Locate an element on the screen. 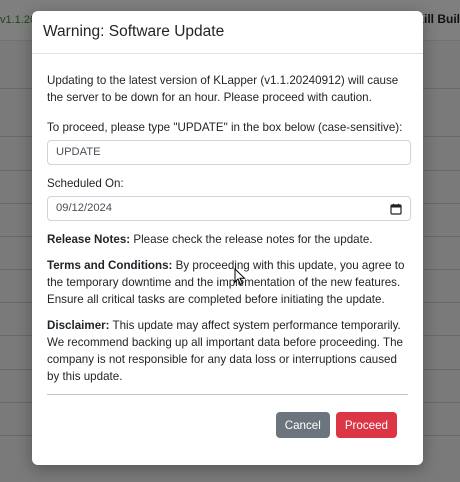  dialog-header: Warning: Software Update is located at coordinates (227, 32).